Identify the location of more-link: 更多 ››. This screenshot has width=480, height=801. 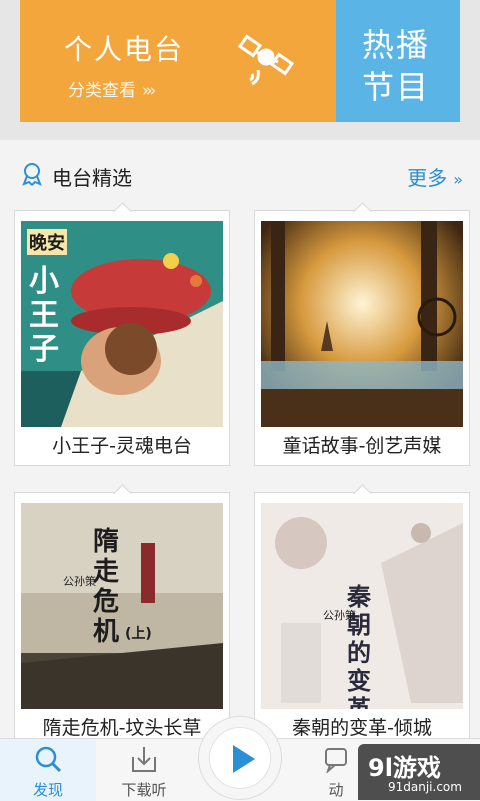
(435, 176).